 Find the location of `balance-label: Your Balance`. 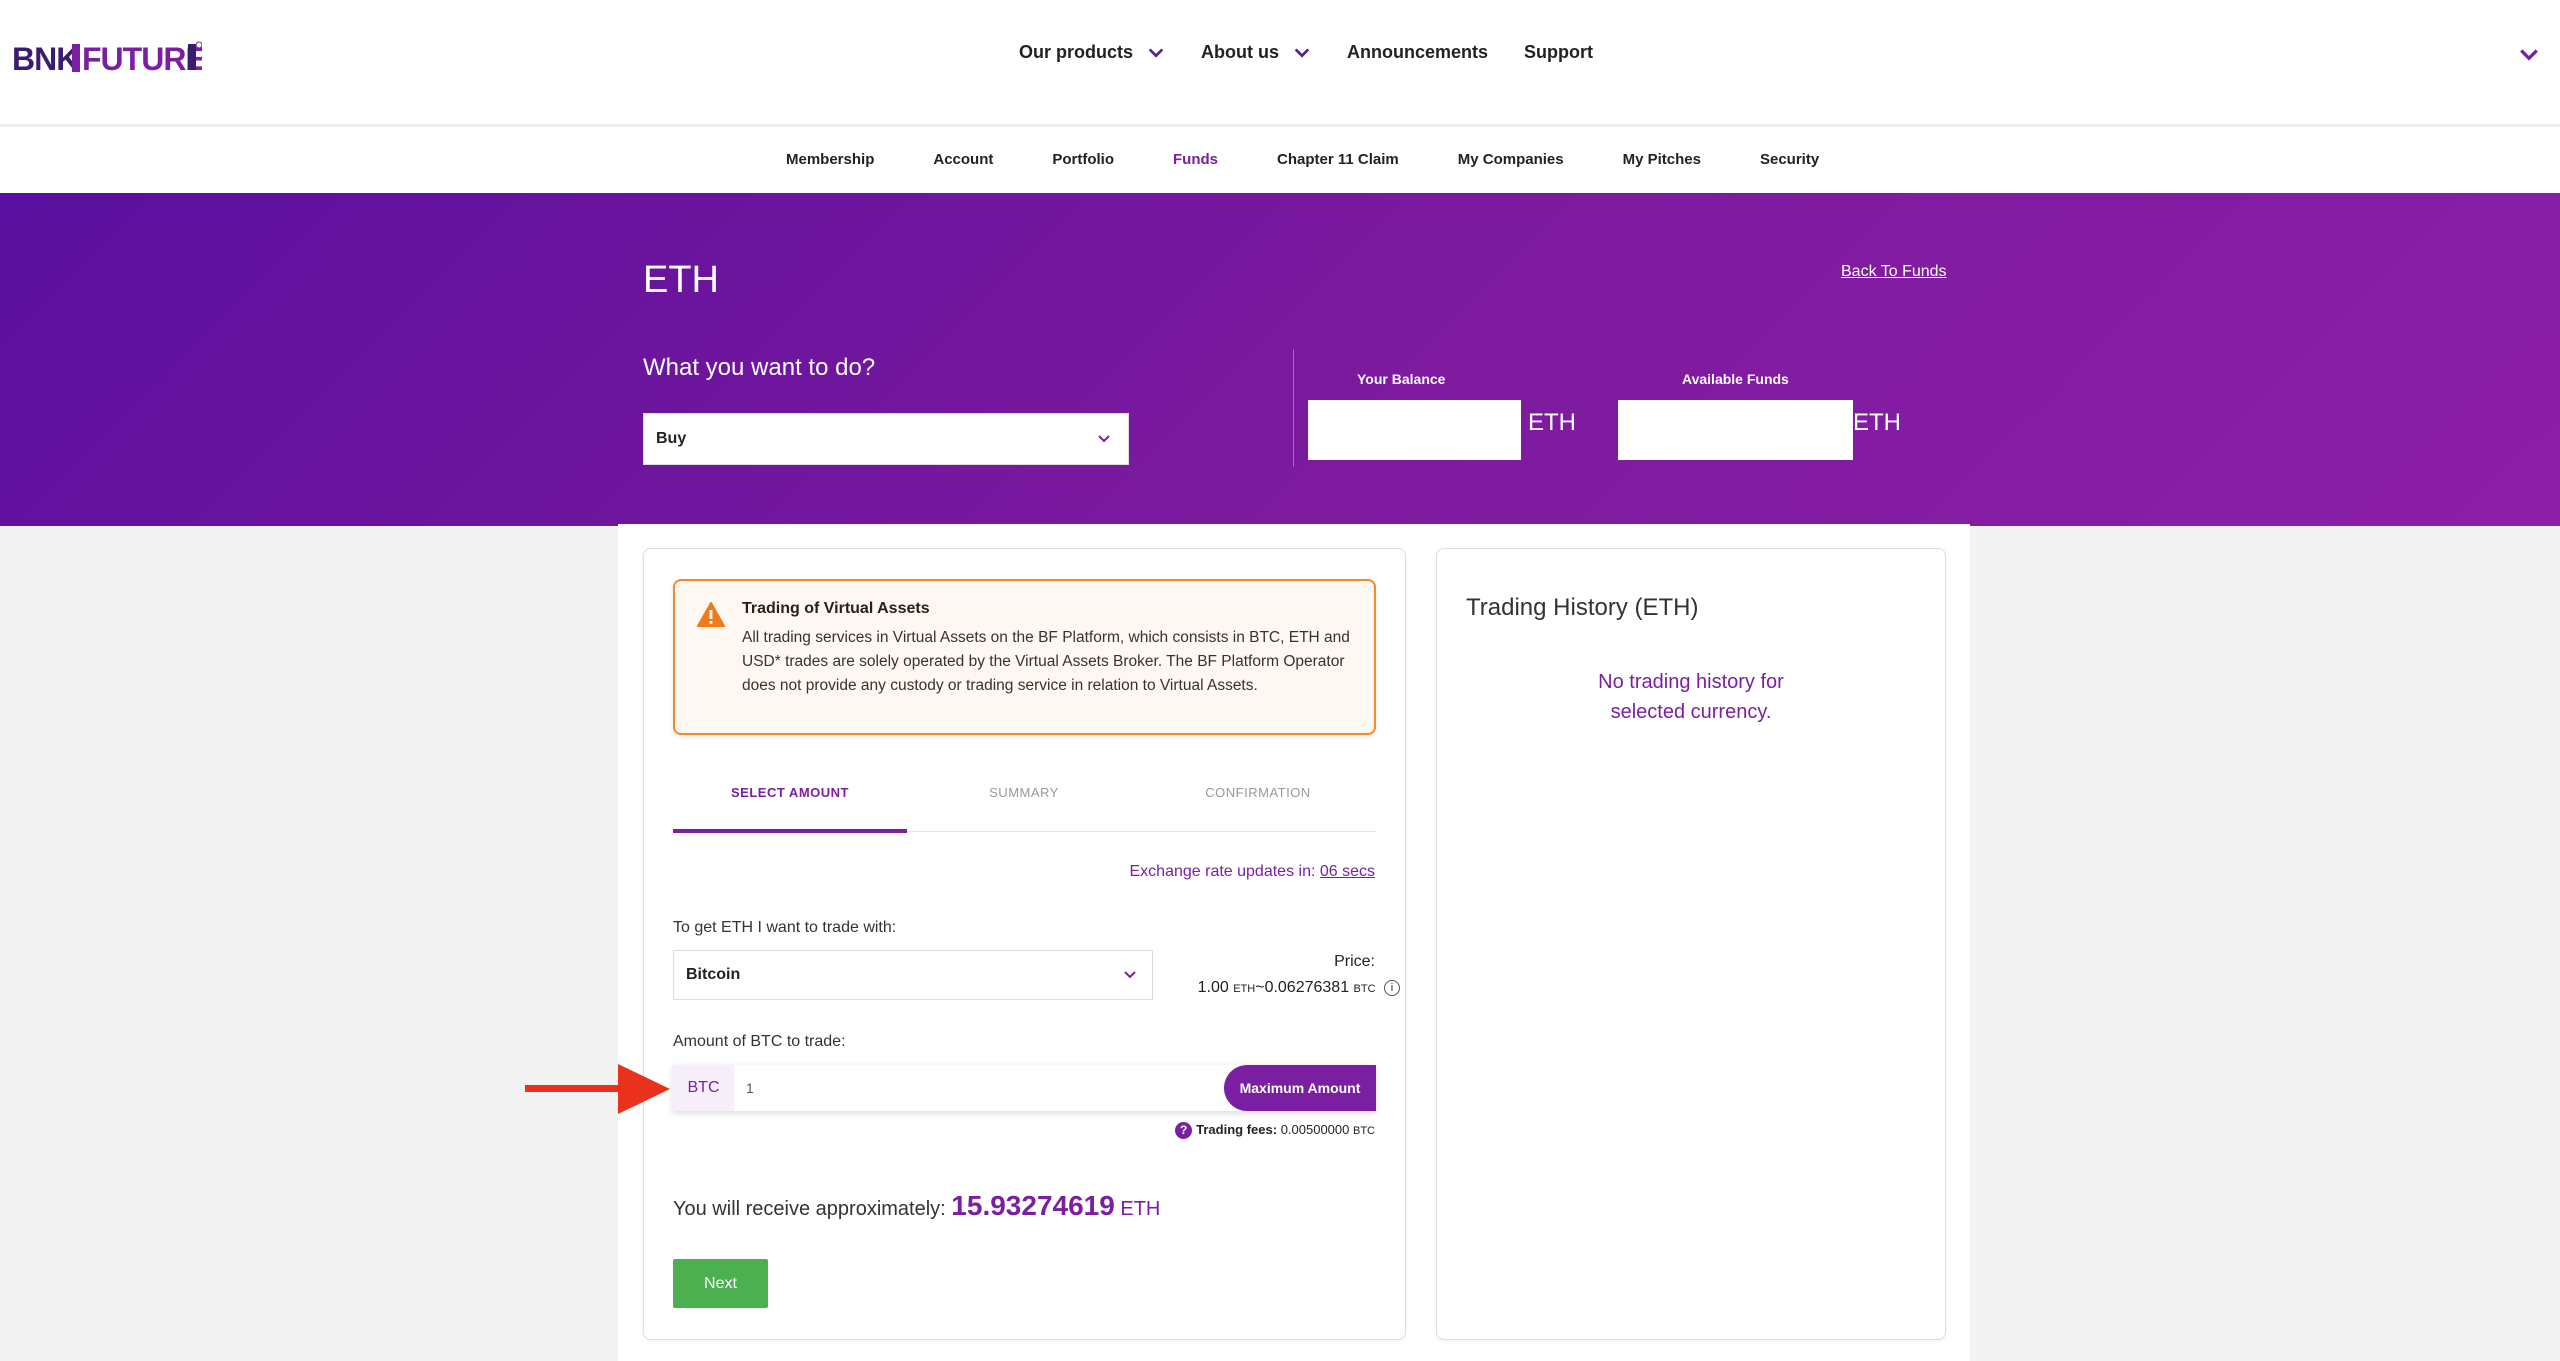

balance-label: Your Balance is located at coordinates (1401, 379).